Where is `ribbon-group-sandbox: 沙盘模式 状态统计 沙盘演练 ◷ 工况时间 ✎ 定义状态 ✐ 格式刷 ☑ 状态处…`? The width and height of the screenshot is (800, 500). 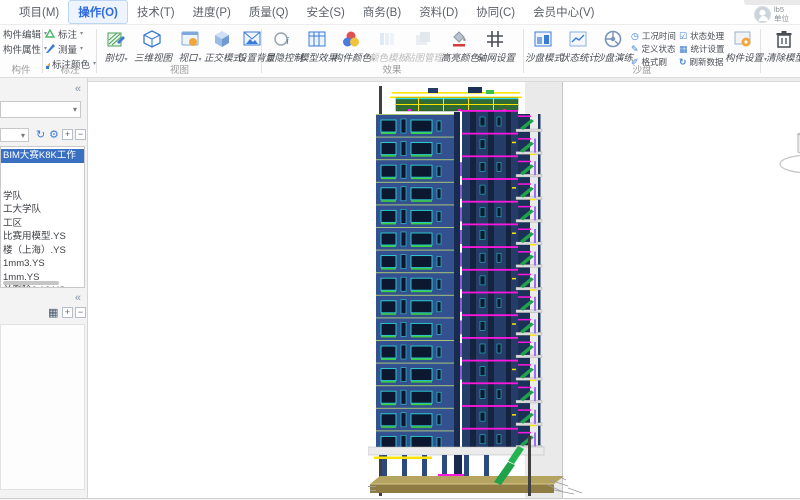 ribbon-group-sandbox: 沙盘模式 状态统计 沙盘演练 ◷ 工况时间 ✎ 定义状态 ✐ 格式刷 ☑ 状态处… is located at coordinates (646, 51).